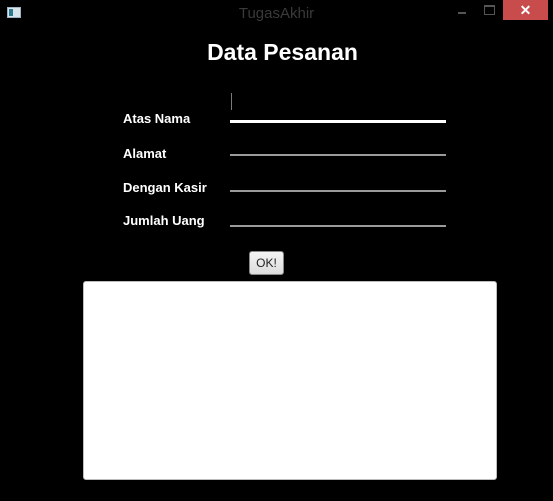 Image resolution: width=553 pixels, height=501 pixels. What do you see at coordinates (145, 153) in the screenshot?
I see `alamat-label: Alamat` at bounding box center [145, 153].